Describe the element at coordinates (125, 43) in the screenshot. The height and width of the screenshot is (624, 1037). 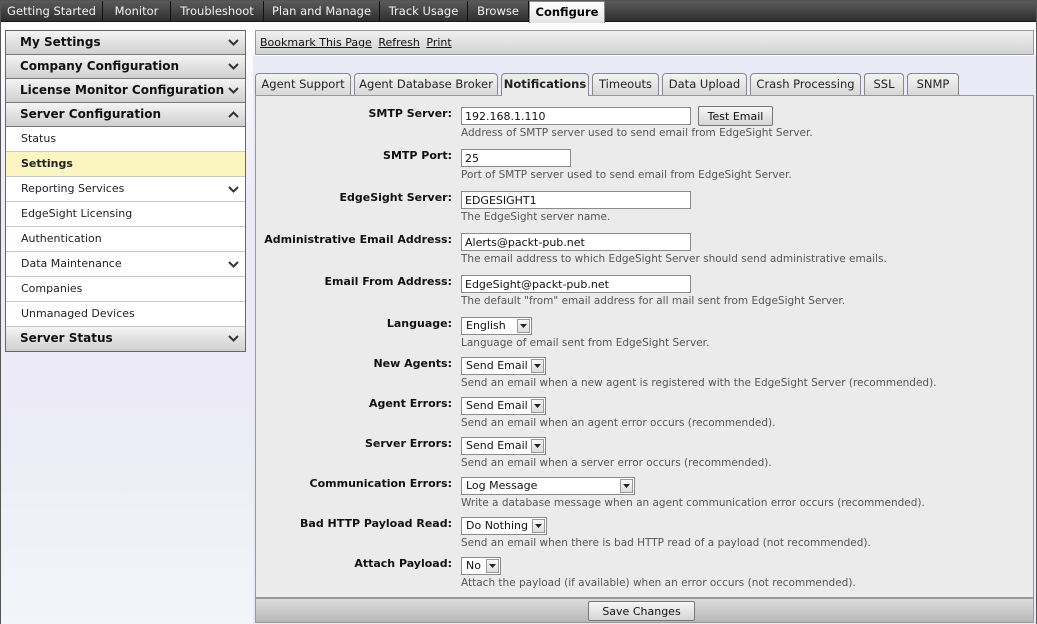
I see `sidebar-section-my-settings: My Settings` at that location.